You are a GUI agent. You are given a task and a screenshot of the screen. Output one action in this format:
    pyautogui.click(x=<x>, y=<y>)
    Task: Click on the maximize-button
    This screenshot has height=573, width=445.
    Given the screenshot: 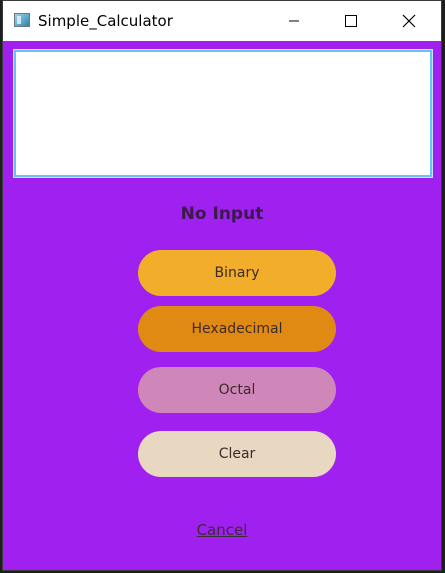 What is the action you would take?
    pyautogui.click(x=351, y=21)
    